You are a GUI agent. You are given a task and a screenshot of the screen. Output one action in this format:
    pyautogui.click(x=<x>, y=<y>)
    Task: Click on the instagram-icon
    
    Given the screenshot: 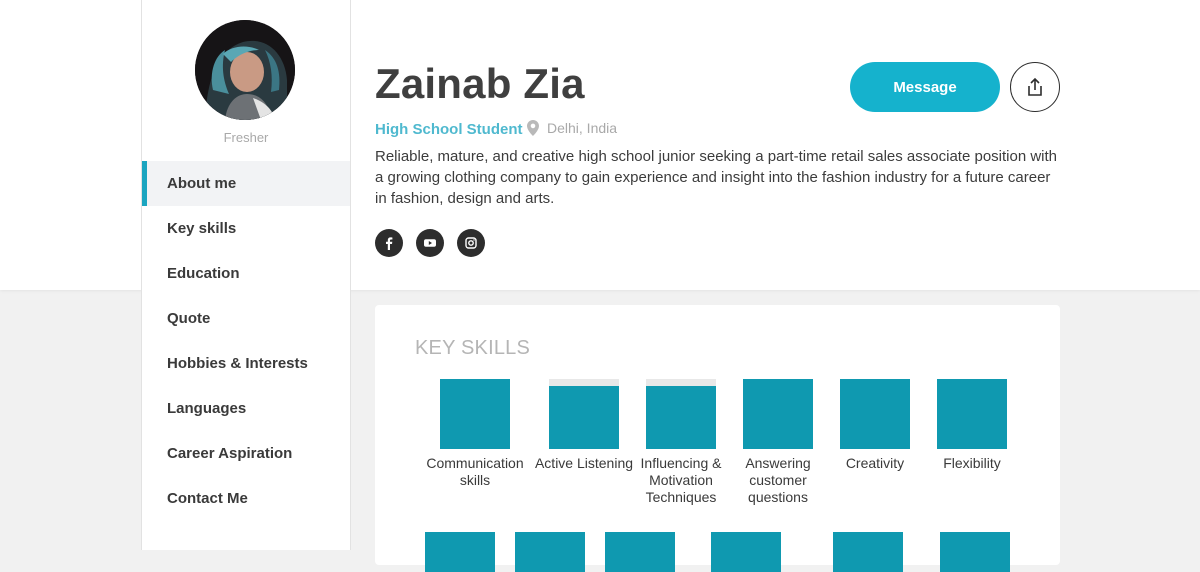 What is the action you would take?
    pyautogui.click(x=471, y=243)
    